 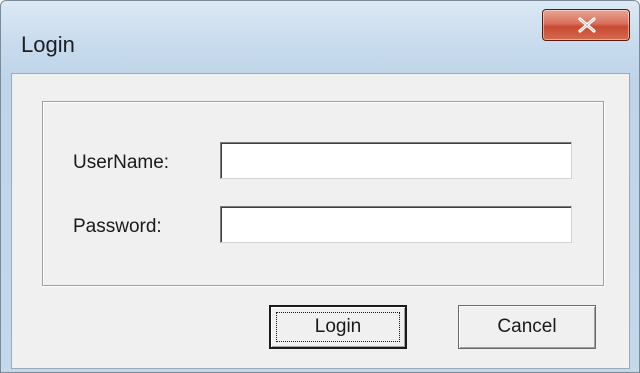 I want to click on password-label: Password:, so click(x=117, y=226).